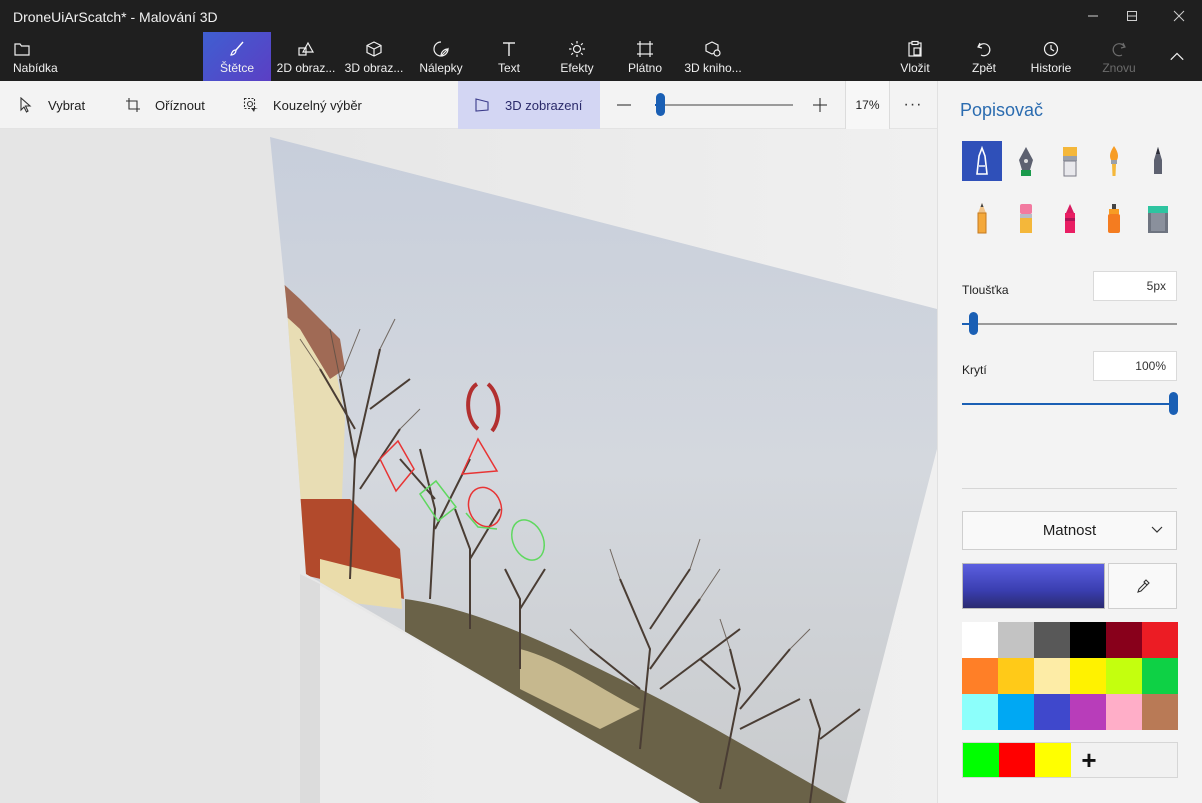 The width and height of the screenshot is (1202, 803). What do you see at coordinates (1069, 324) in the screenshot?
I see `thickness-slider-track` at bounding box center [1069, 324].